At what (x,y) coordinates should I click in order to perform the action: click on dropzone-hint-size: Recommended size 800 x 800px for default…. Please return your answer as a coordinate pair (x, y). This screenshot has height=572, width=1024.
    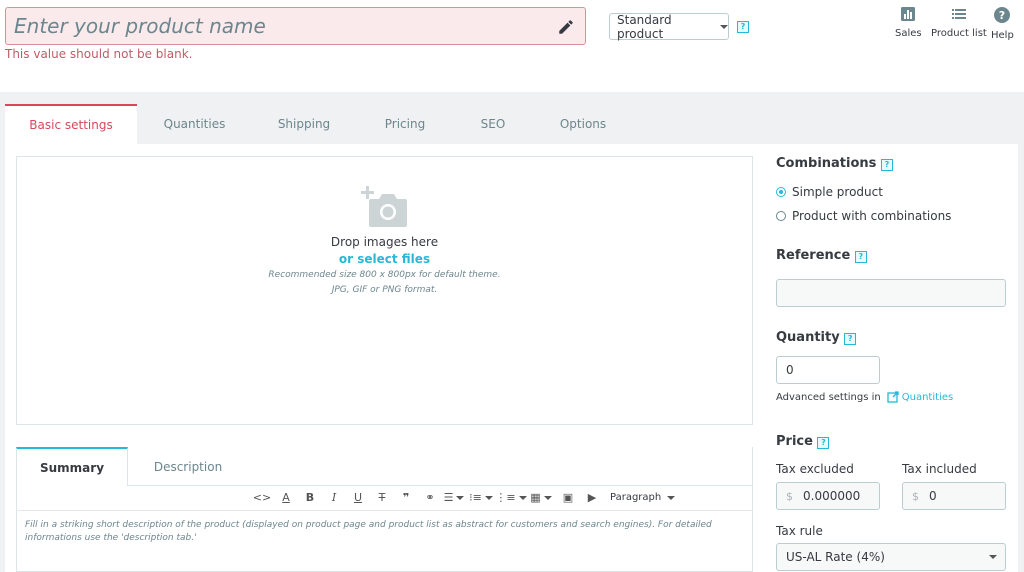
    Looking at the image, I should click on (384, 275).